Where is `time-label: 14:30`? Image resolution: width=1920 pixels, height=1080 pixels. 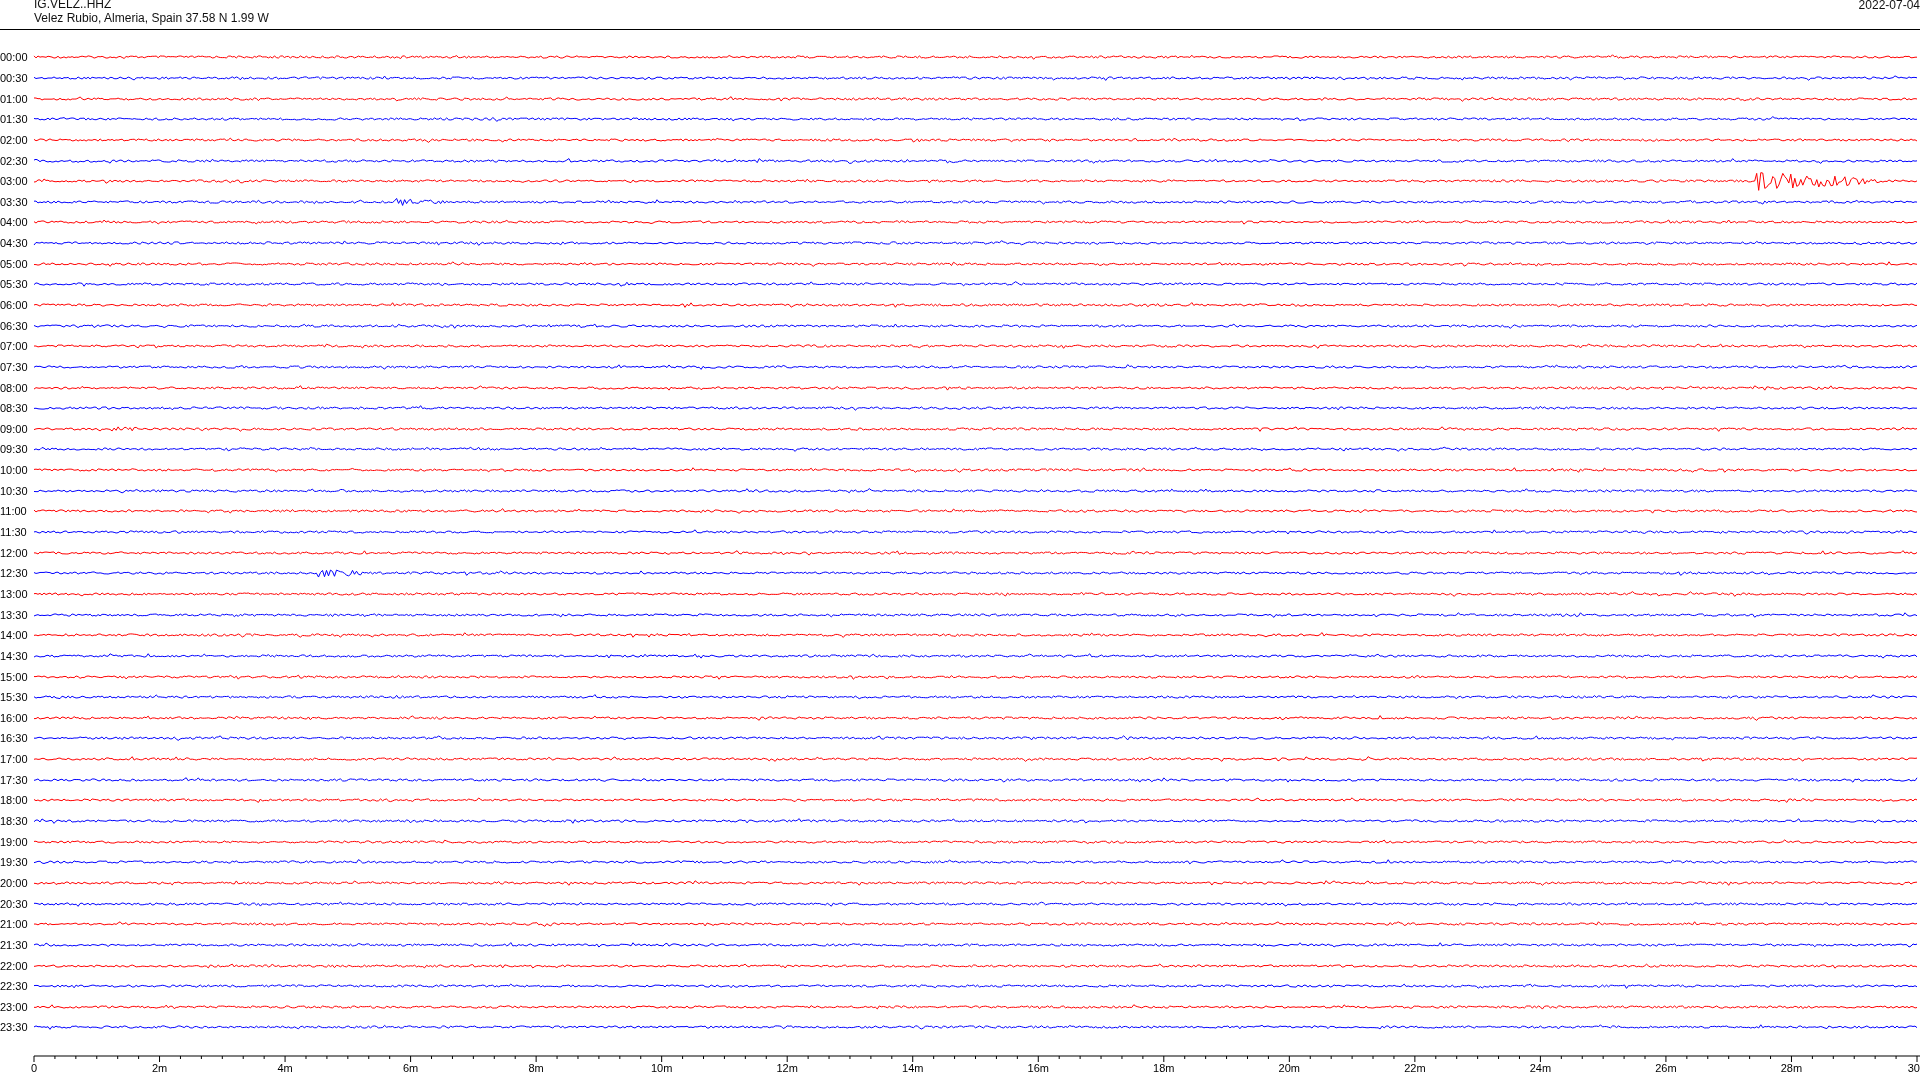 time-label: 14:30 is located at coordinates (14, 655).